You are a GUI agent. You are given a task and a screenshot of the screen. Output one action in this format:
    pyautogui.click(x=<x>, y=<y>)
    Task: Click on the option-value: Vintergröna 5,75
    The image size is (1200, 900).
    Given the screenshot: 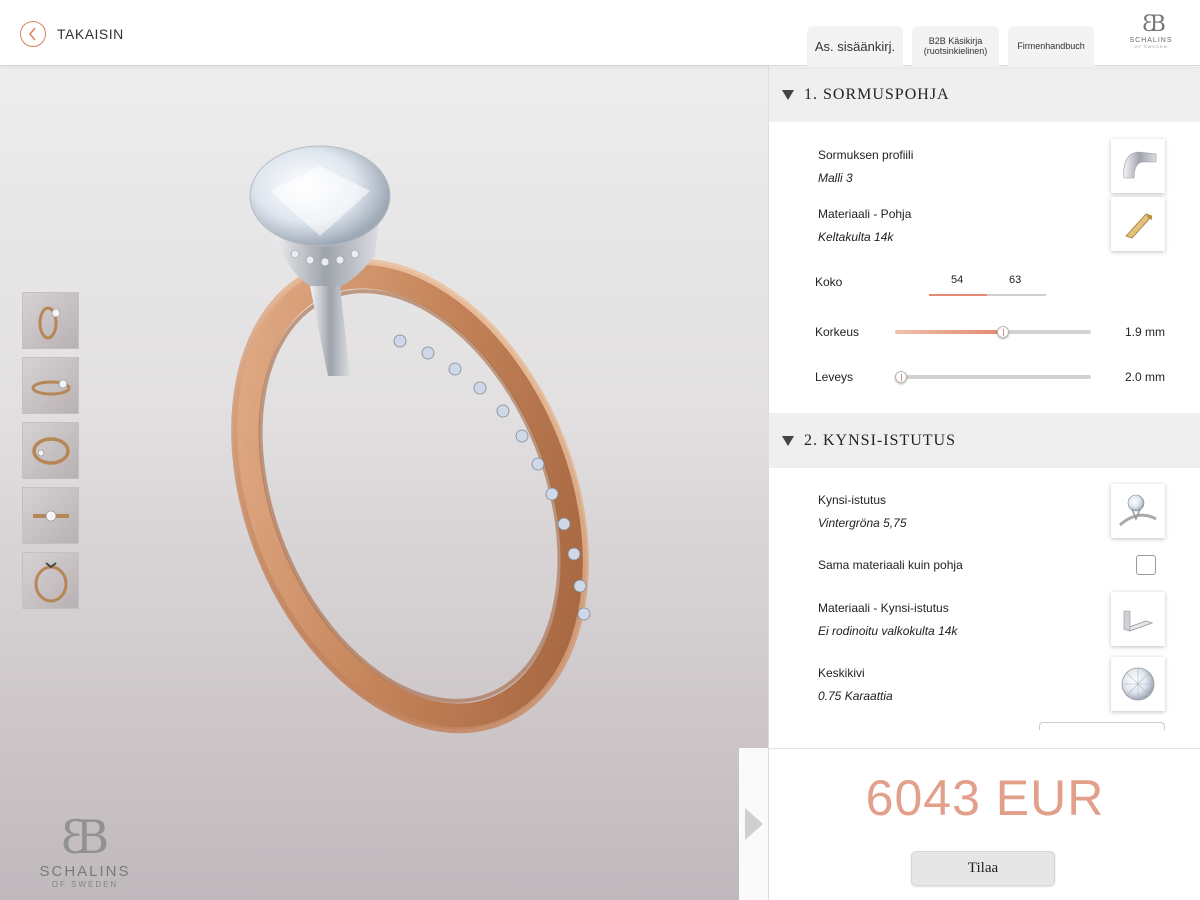 What is the action you would take?
    pyautogui.click(x=862, y=523)
    